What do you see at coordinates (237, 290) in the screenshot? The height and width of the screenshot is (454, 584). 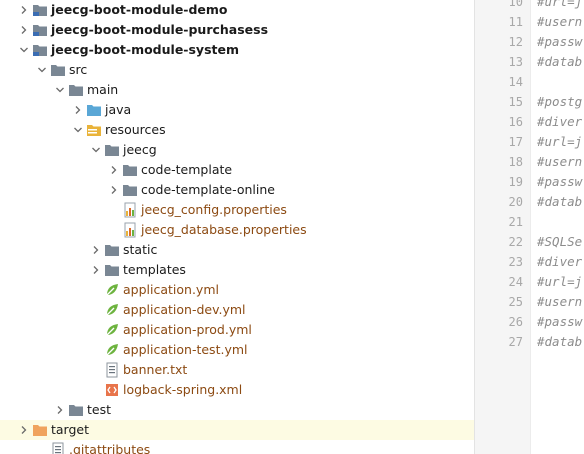 I see `tree-item: application.yml` at bounding box center [237, 290].